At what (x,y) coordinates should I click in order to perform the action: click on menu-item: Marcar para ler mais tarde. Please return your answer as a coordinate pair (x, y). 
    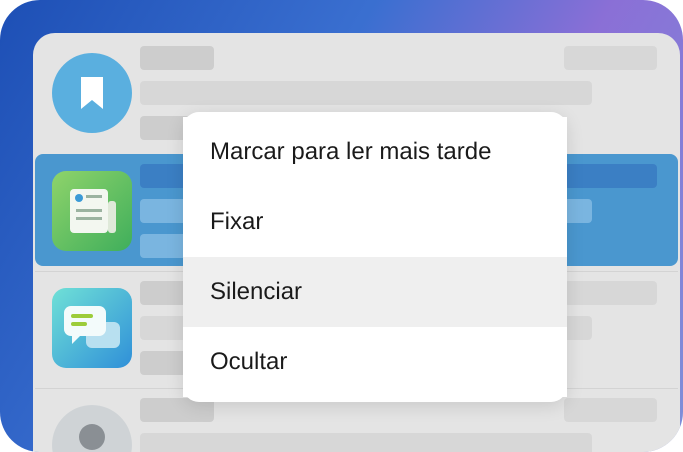
    Looking at the image, I should click on (375, 152).